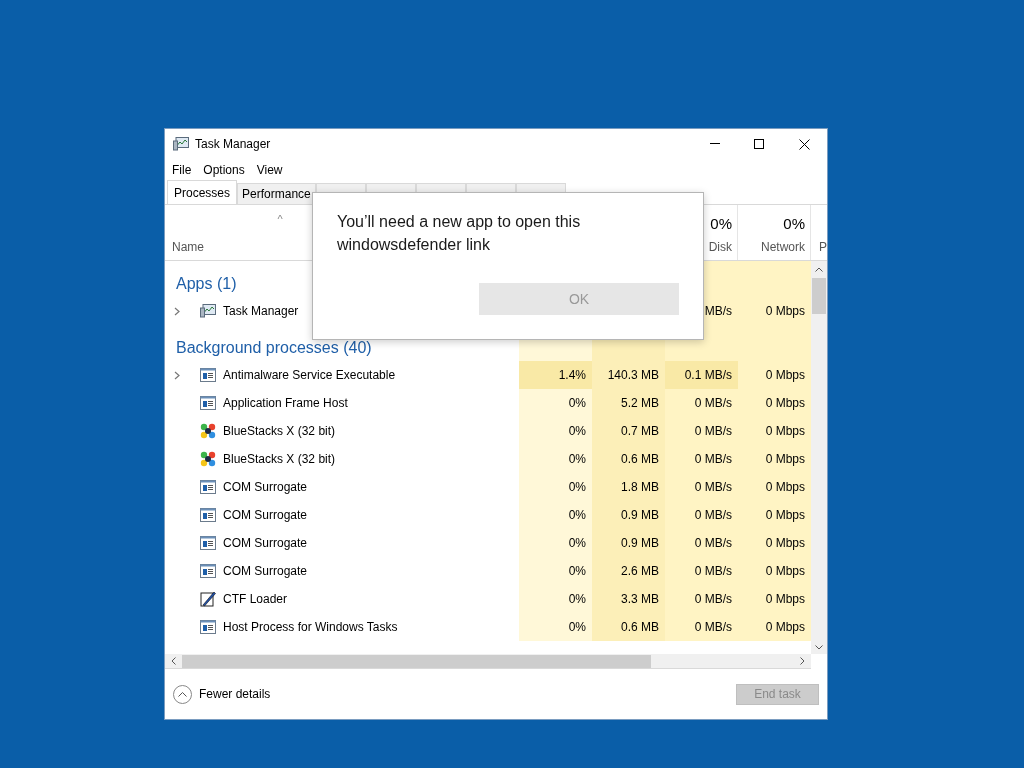 This screenshot has height=768, width=1024. What do you see at coordinates (342, 599) in the screenshot?
I see `process-name-cell: CTF Loader` at bounding box center [342, 599].